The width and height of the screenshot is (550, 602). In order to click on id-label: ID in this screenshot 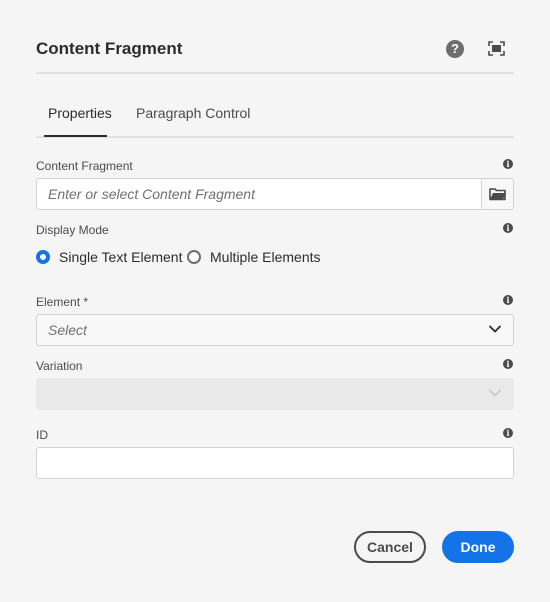, I will do `click(42, 435)`.